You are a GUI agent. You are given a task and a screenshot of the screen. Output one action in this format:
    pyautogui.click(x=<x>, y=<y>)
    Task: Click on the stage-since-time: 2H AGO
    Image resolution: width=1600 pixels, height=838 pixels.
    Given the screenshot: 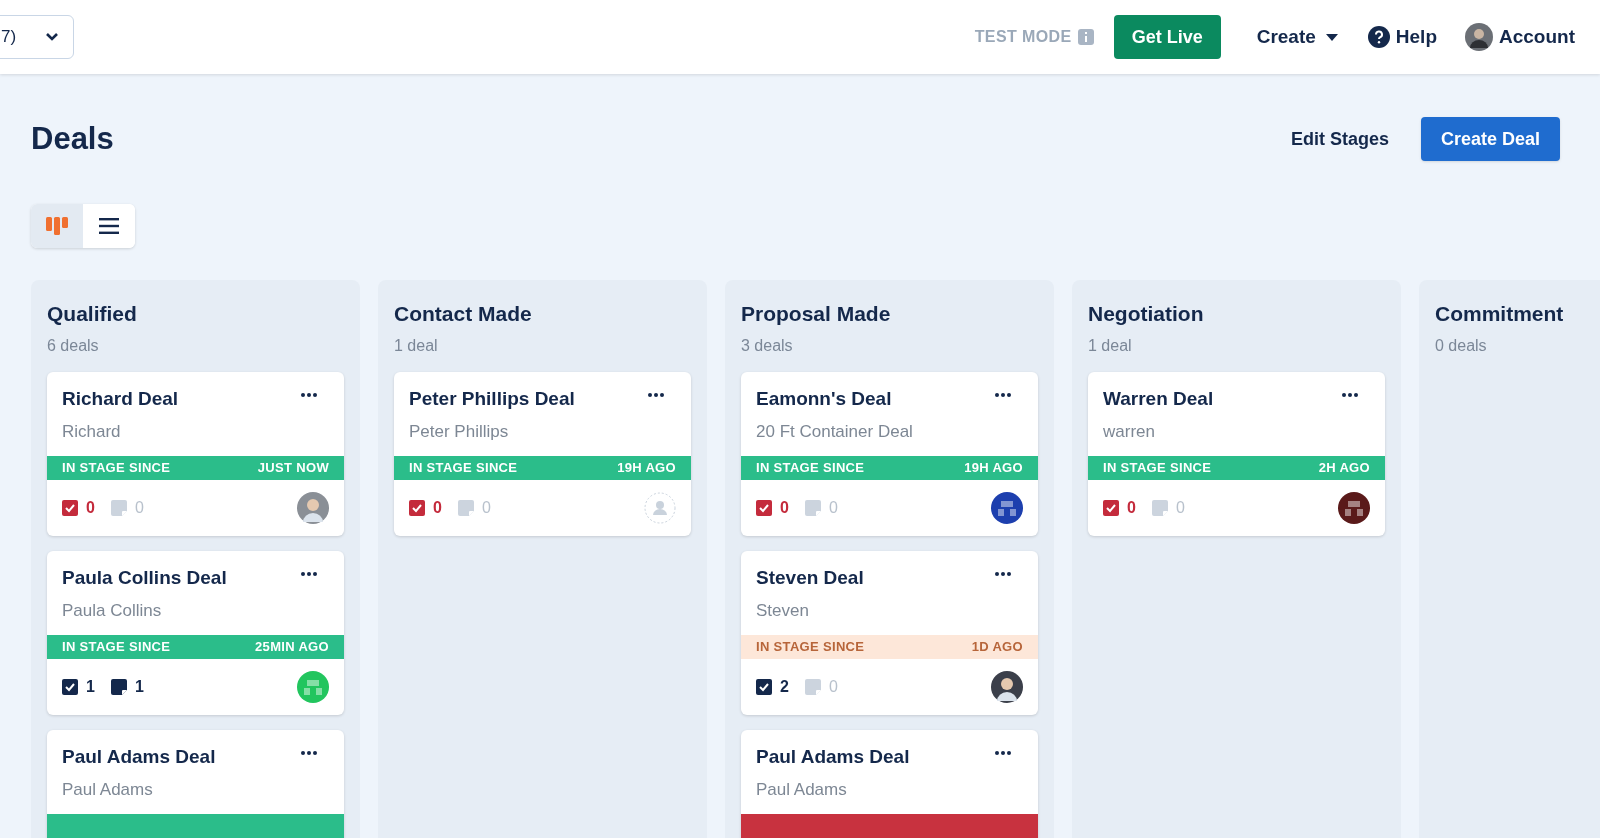 What is the action you would take?
    pyautogui.click(x=1344, y=467)
    